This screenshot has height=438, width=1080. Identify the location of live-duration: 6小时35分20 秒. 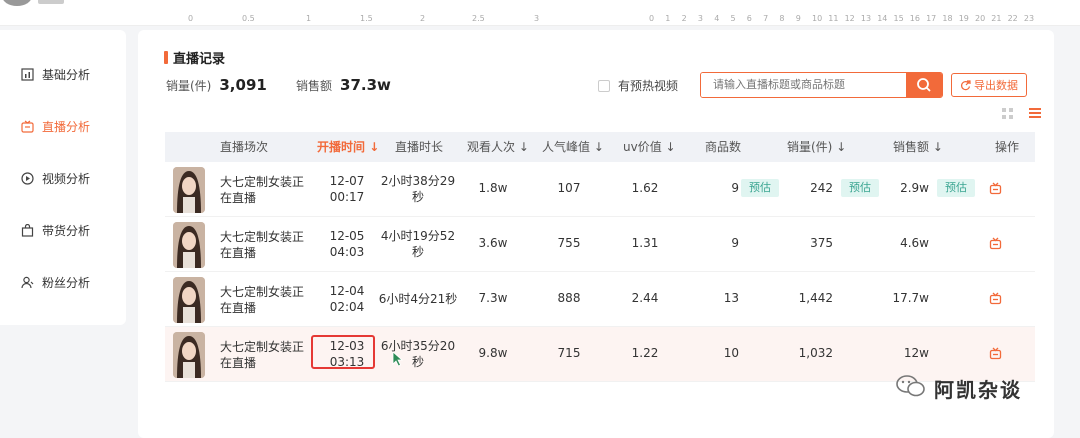
(418, 354).